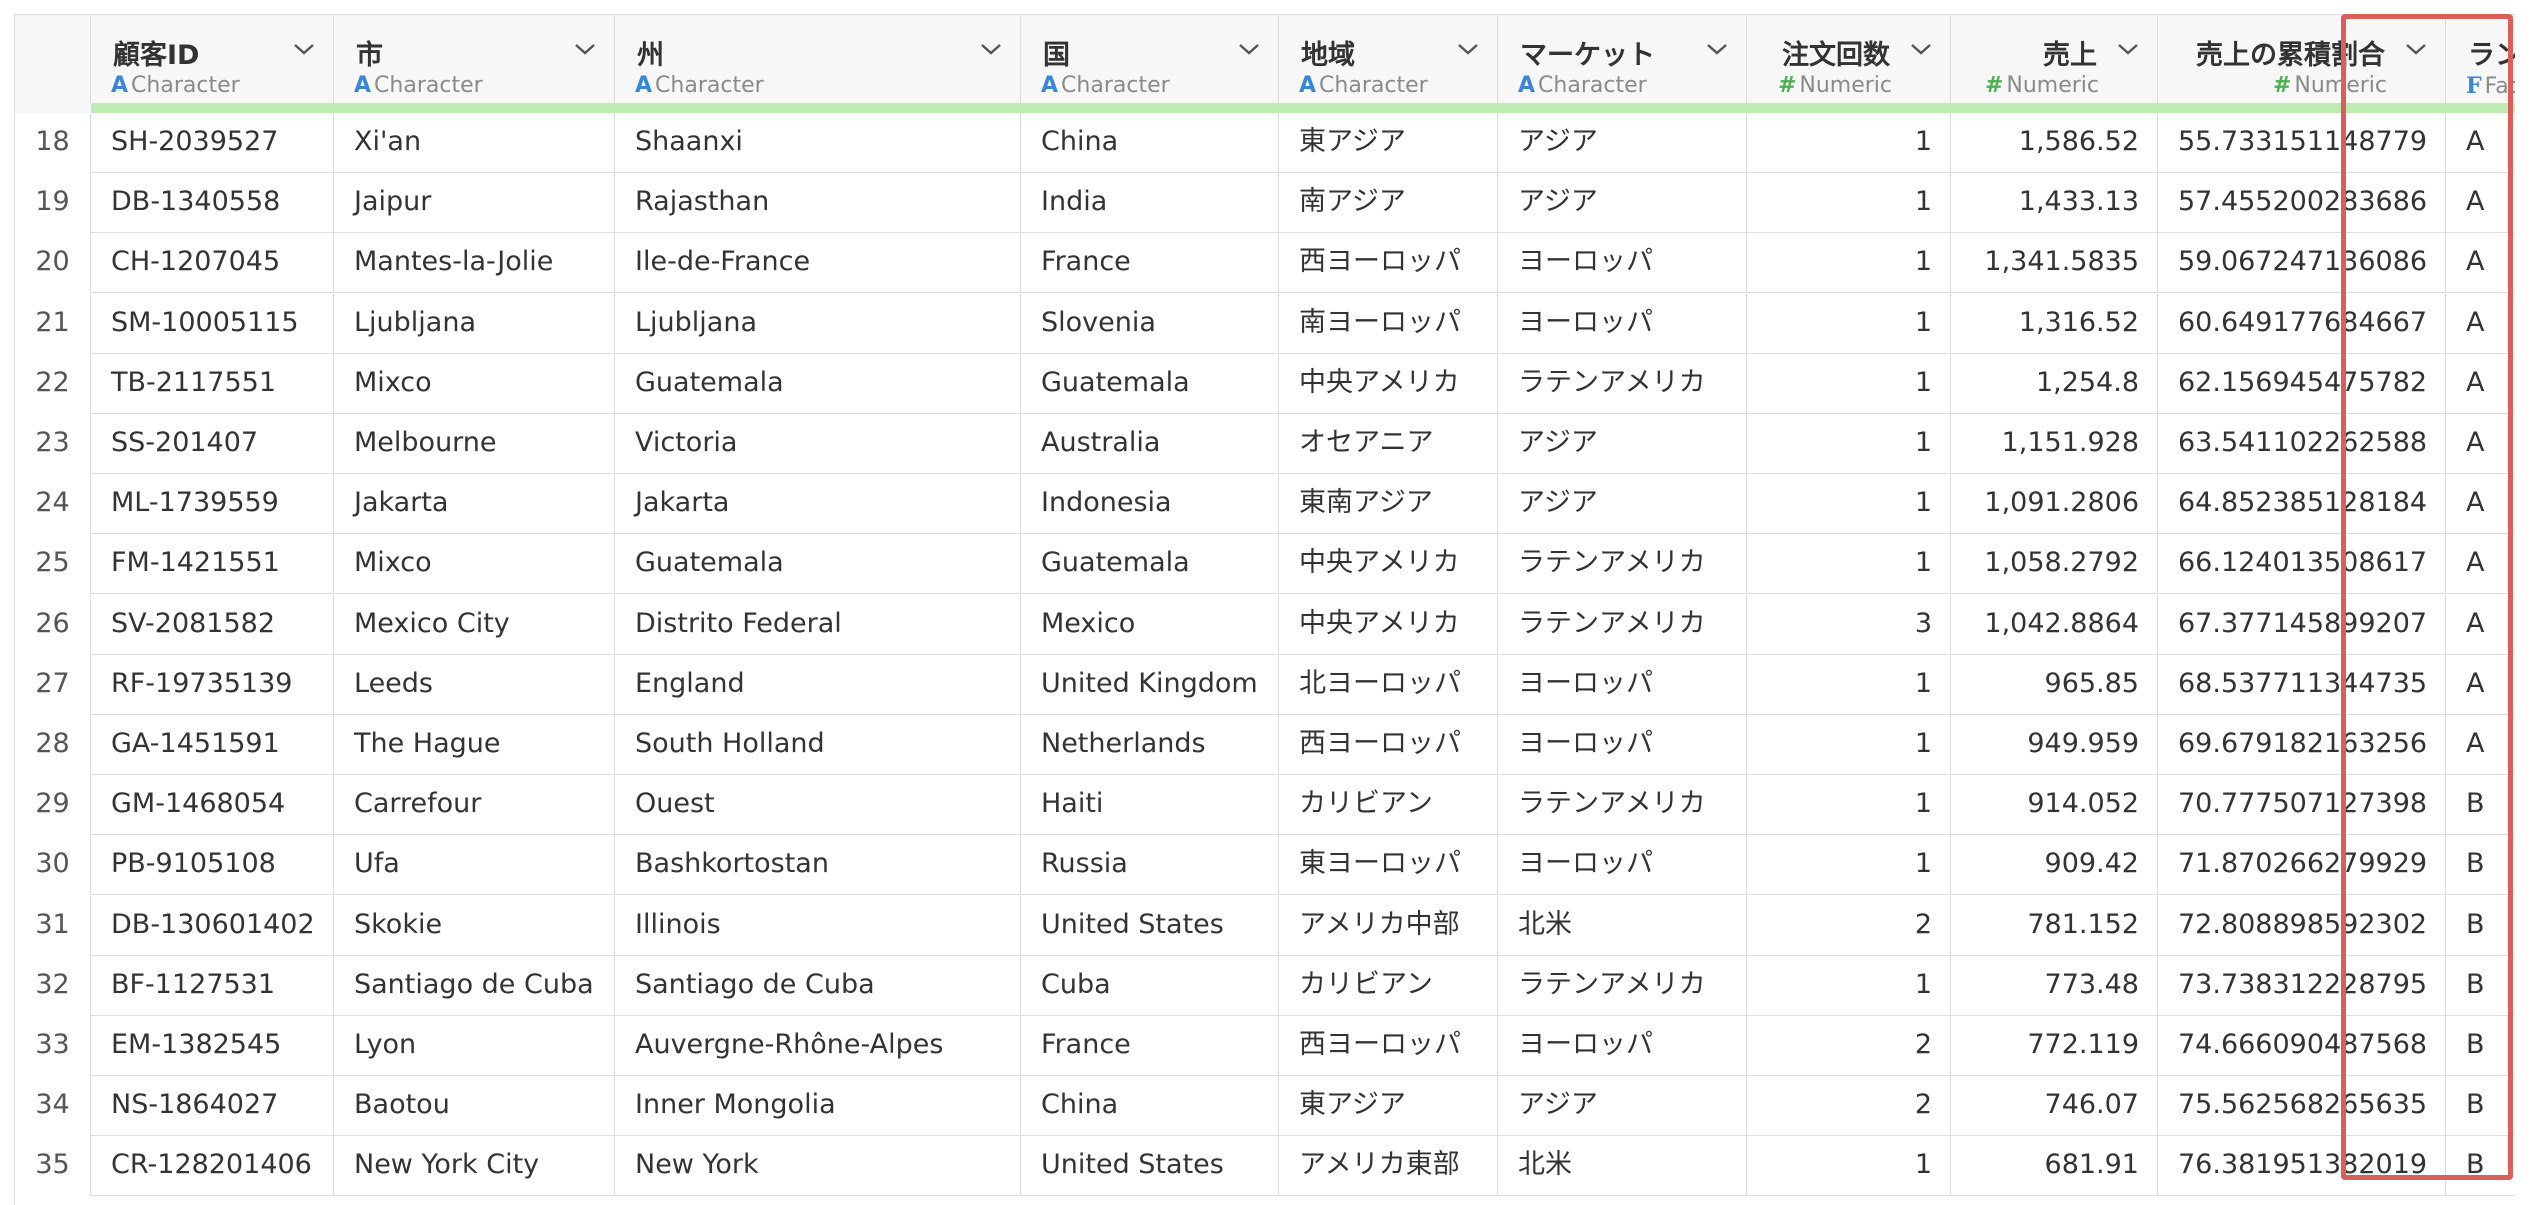 Image resolution: width=2532 pixels, height=1205 pixels. Describe the element at coordinates (818, 324) in the screenshot. I see `cell-state: Ljubljana` at that location.